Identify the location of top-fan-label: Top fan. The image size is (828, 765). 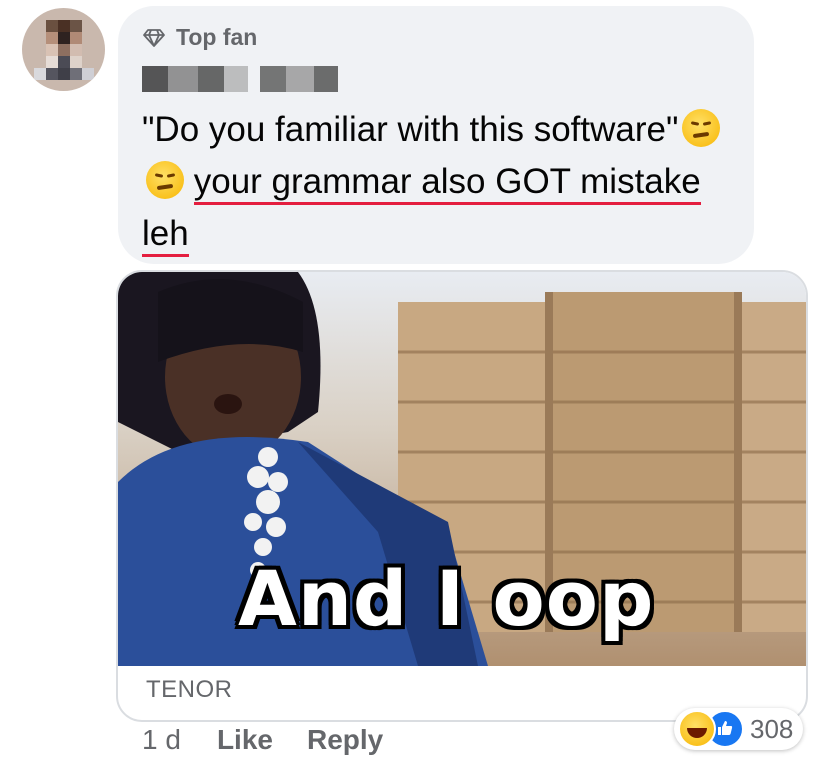
(217, 37).